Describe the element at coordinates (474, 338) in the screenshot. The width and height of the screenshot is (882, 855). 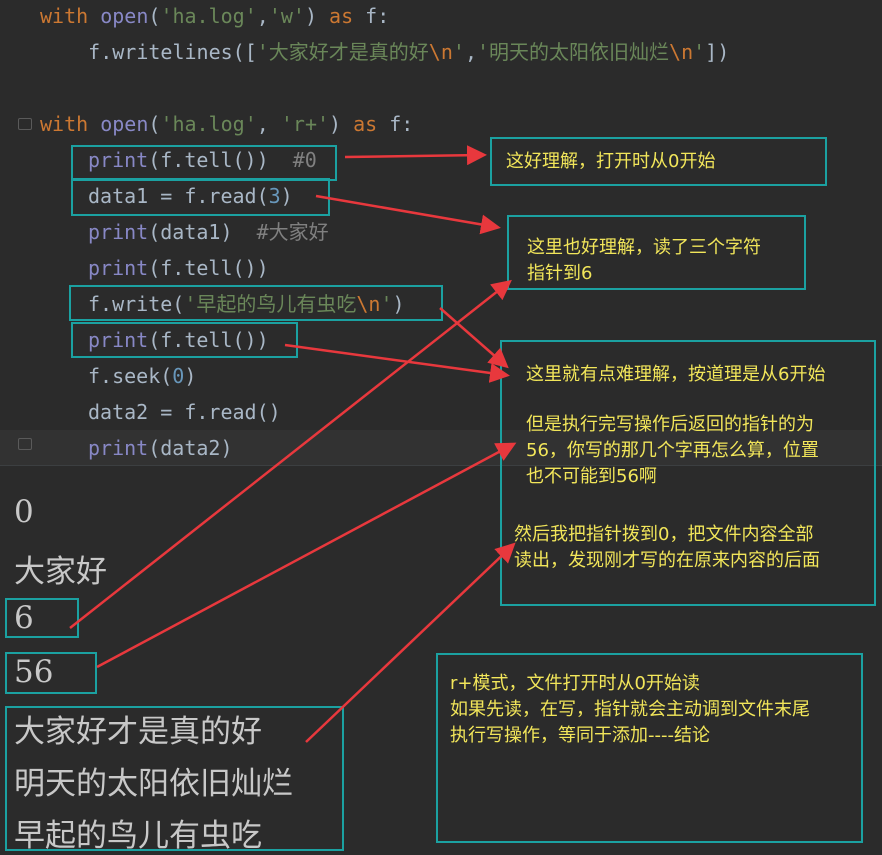
I see `arrow-write` at that location.